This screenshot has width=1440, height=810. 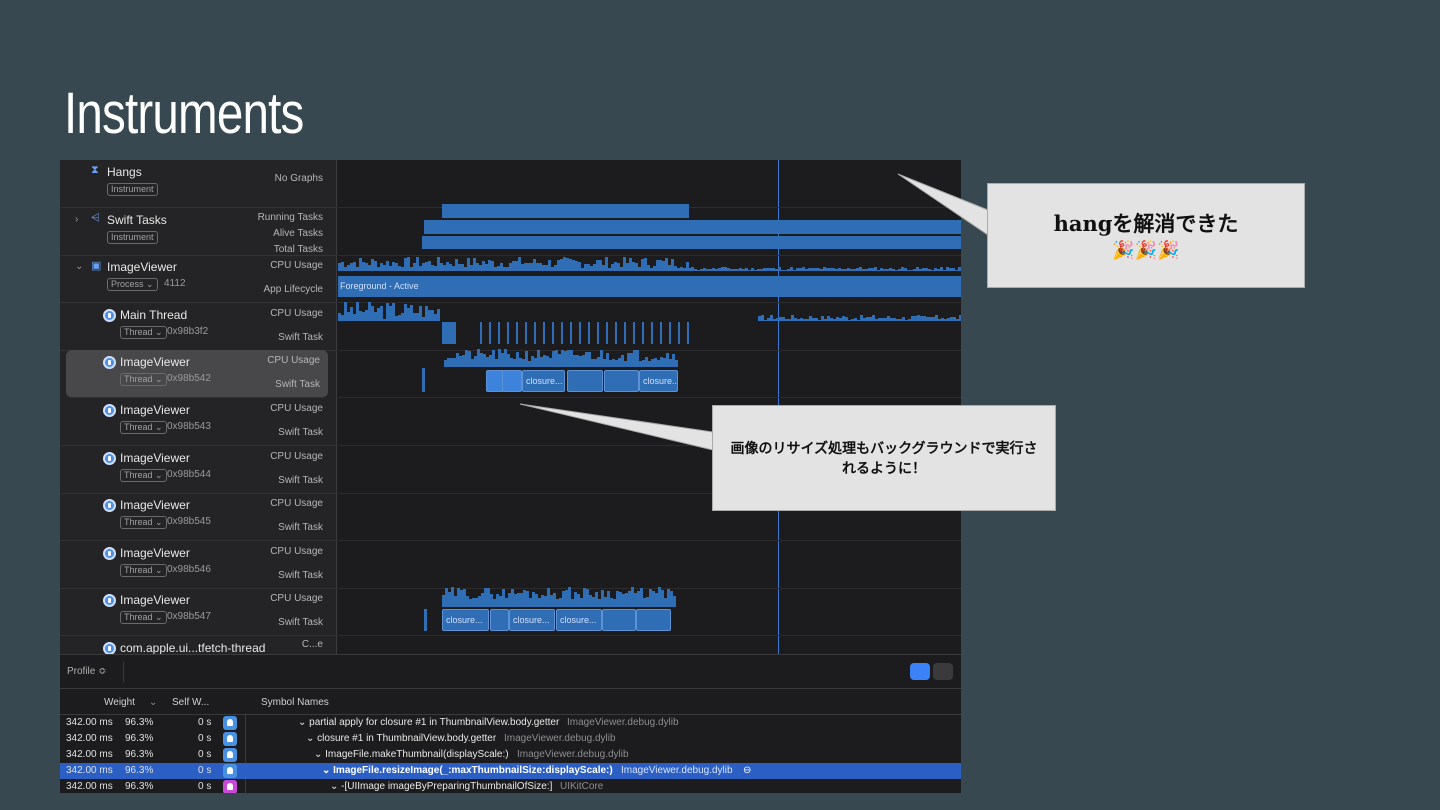 I want to click on callout-hang-text: hangを解消できた, so click(x=1146, y=223).